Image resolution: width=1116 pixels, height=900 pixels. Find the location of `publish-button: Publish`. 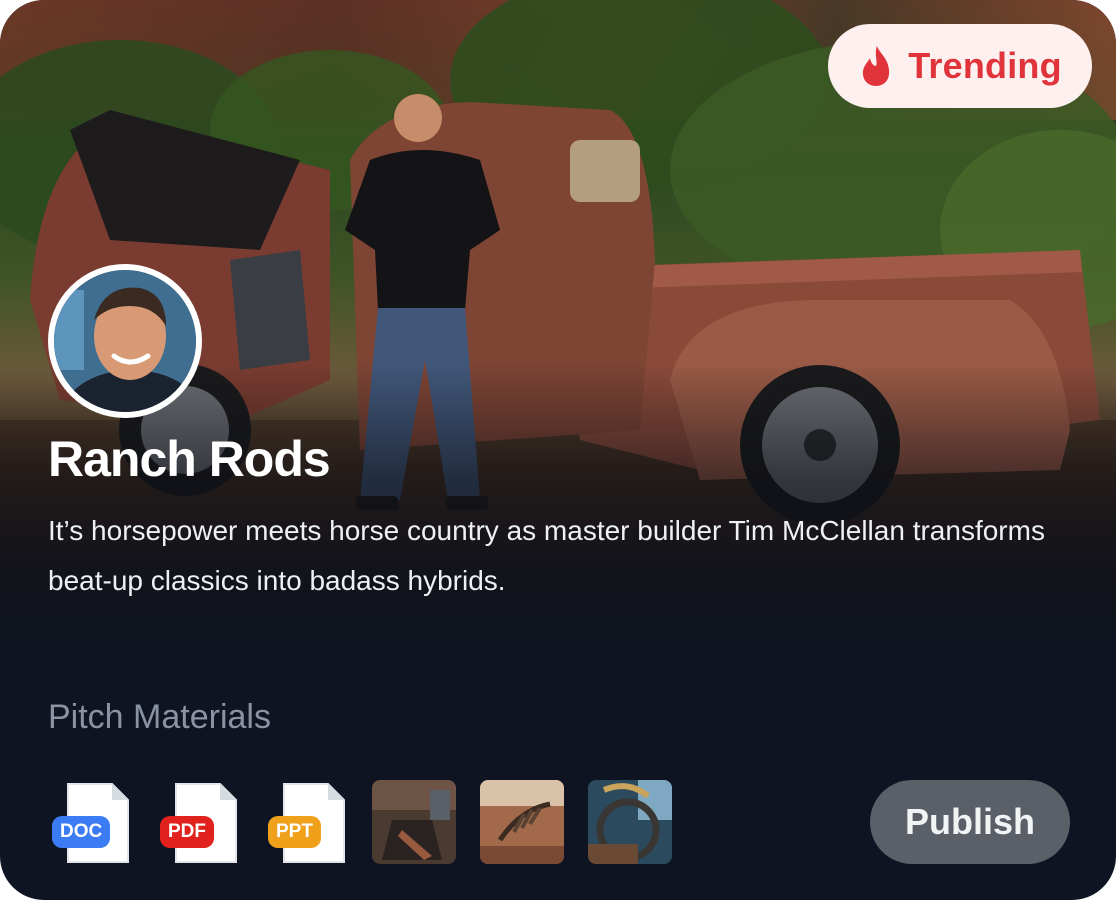

publish-button: Publish is located at coordinates (970, 822).